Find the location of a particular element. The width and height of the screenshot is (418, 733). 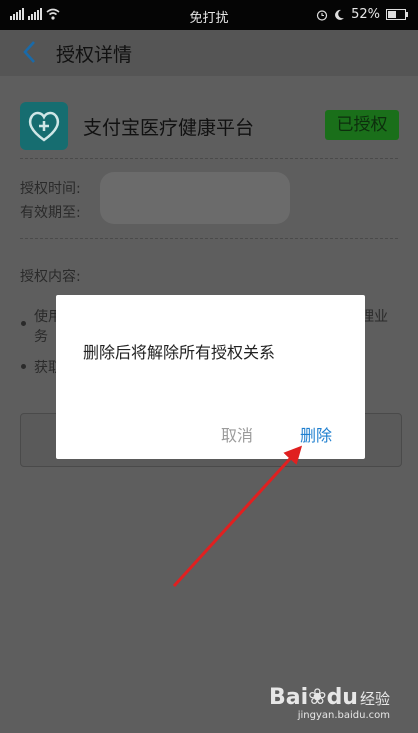

baidu-logo: Bai❀du is located at coordinates (313, 697).